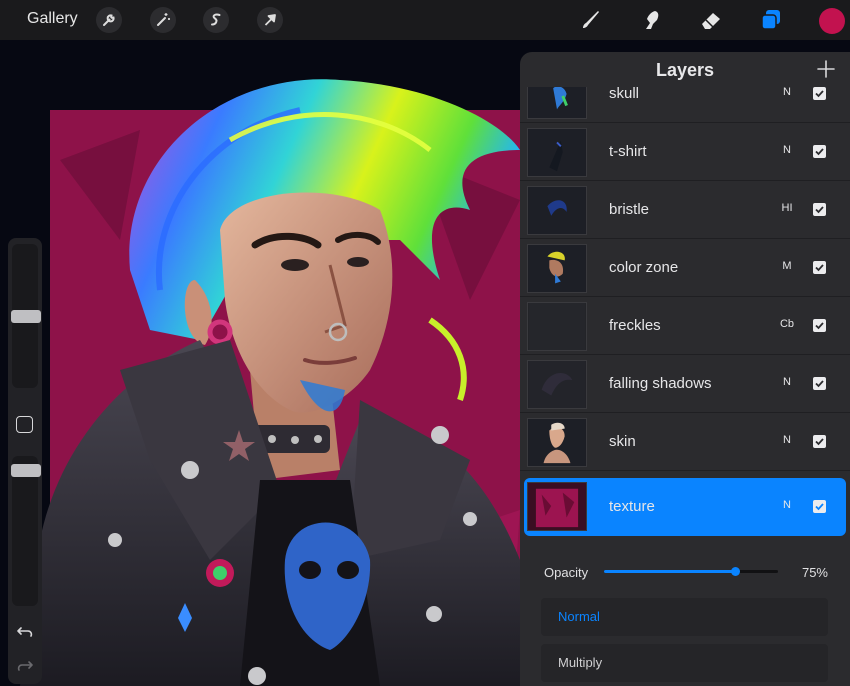 Image resolution: width=850 pixels, height=686 pixels. What do you see at coordinates (566, 572) in the screenshot?
I see `opacity-label: Opacity` at bounding box center [566, 572].